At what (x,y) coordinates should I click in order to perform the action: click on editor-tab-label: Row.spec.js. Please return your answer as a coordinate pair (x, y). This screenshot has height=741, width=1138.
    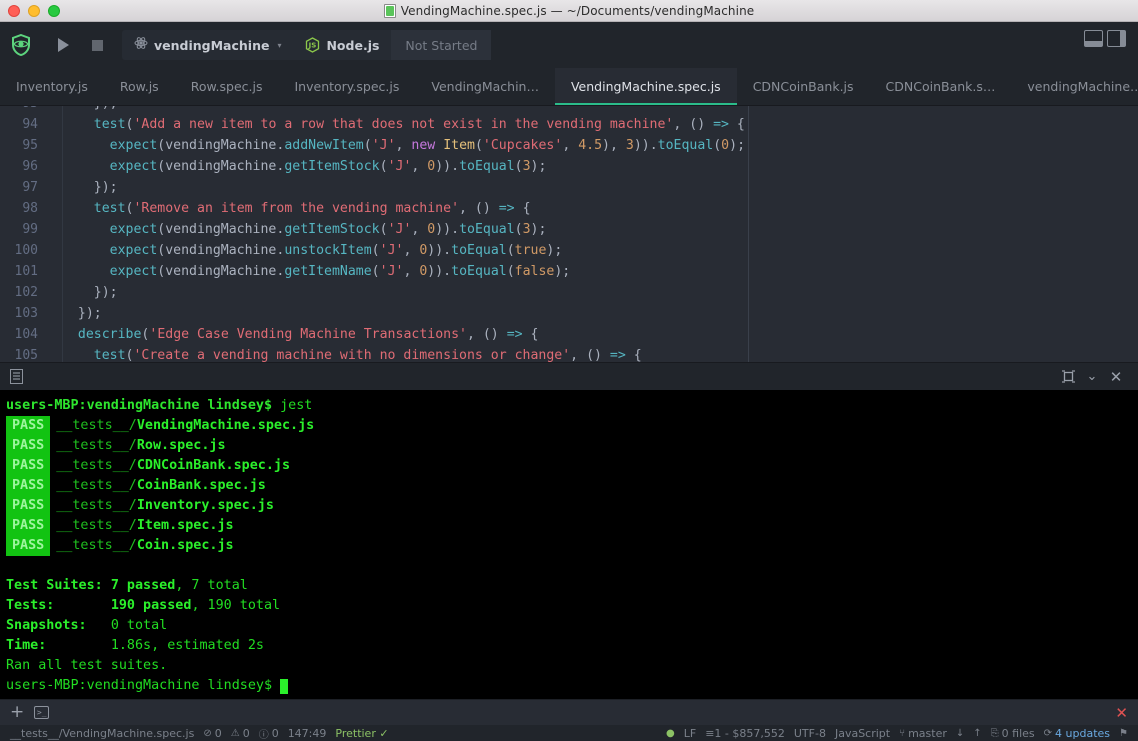
    Looking at the image, I should click on (226, 86).